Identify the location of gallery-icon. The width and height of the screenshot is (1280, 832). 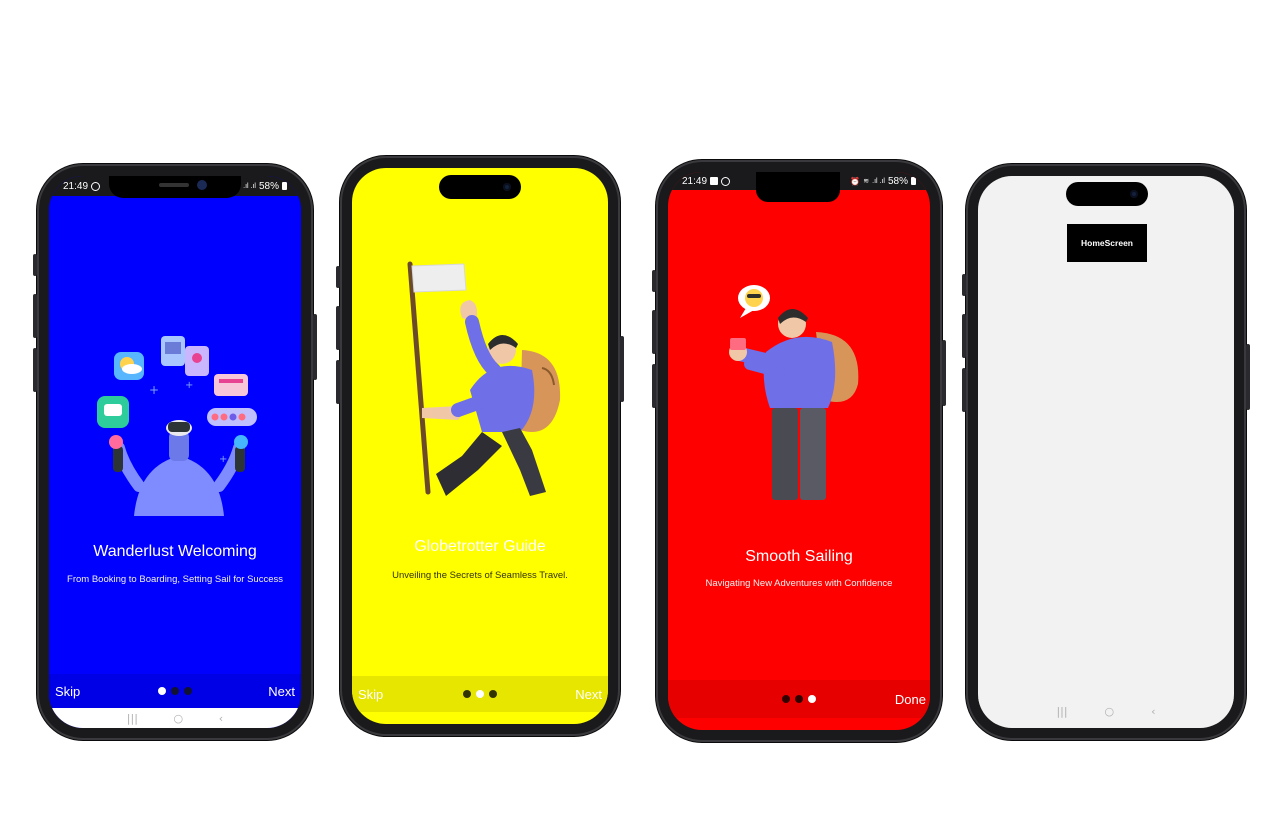
(714, 181).